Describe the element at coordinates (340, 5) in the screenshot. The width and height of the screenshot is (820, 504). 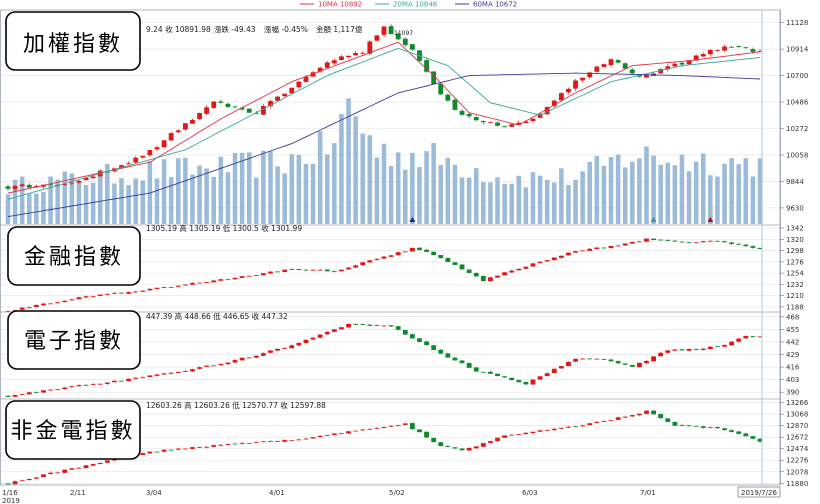
I see `legend-label-10ma: 10MA 10892` at that location.